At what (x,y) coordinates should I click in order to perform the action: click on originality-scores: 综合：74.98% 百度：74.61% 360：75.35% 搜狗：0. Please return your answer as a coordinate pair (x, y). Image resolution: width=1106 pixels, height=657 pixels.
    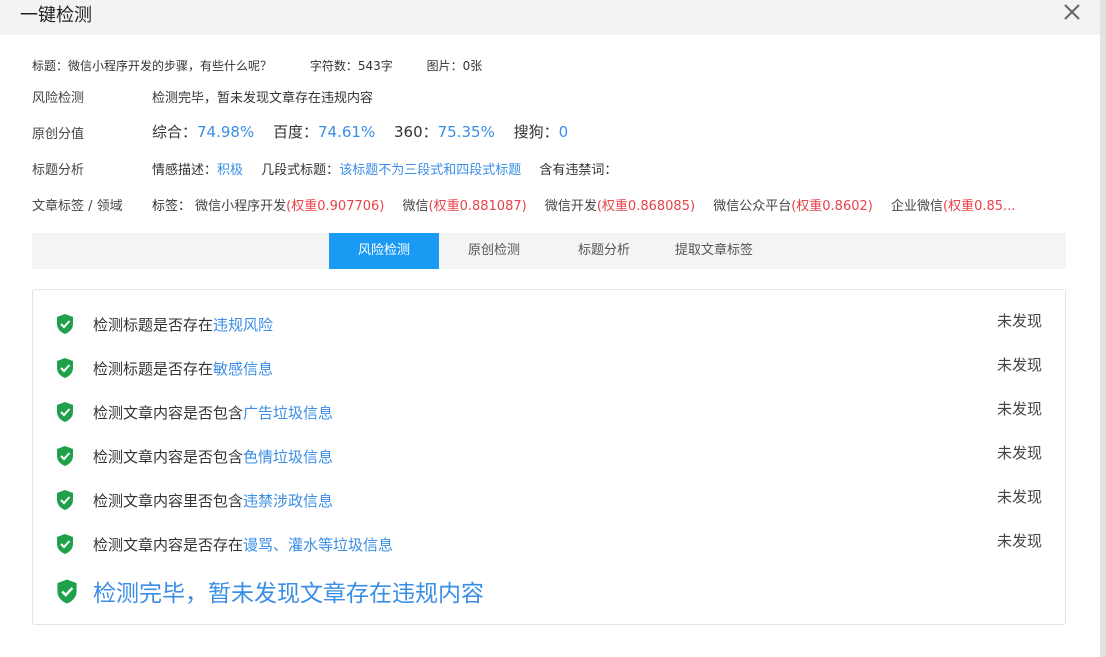
    Looking at the image, I should click on (367, 131).